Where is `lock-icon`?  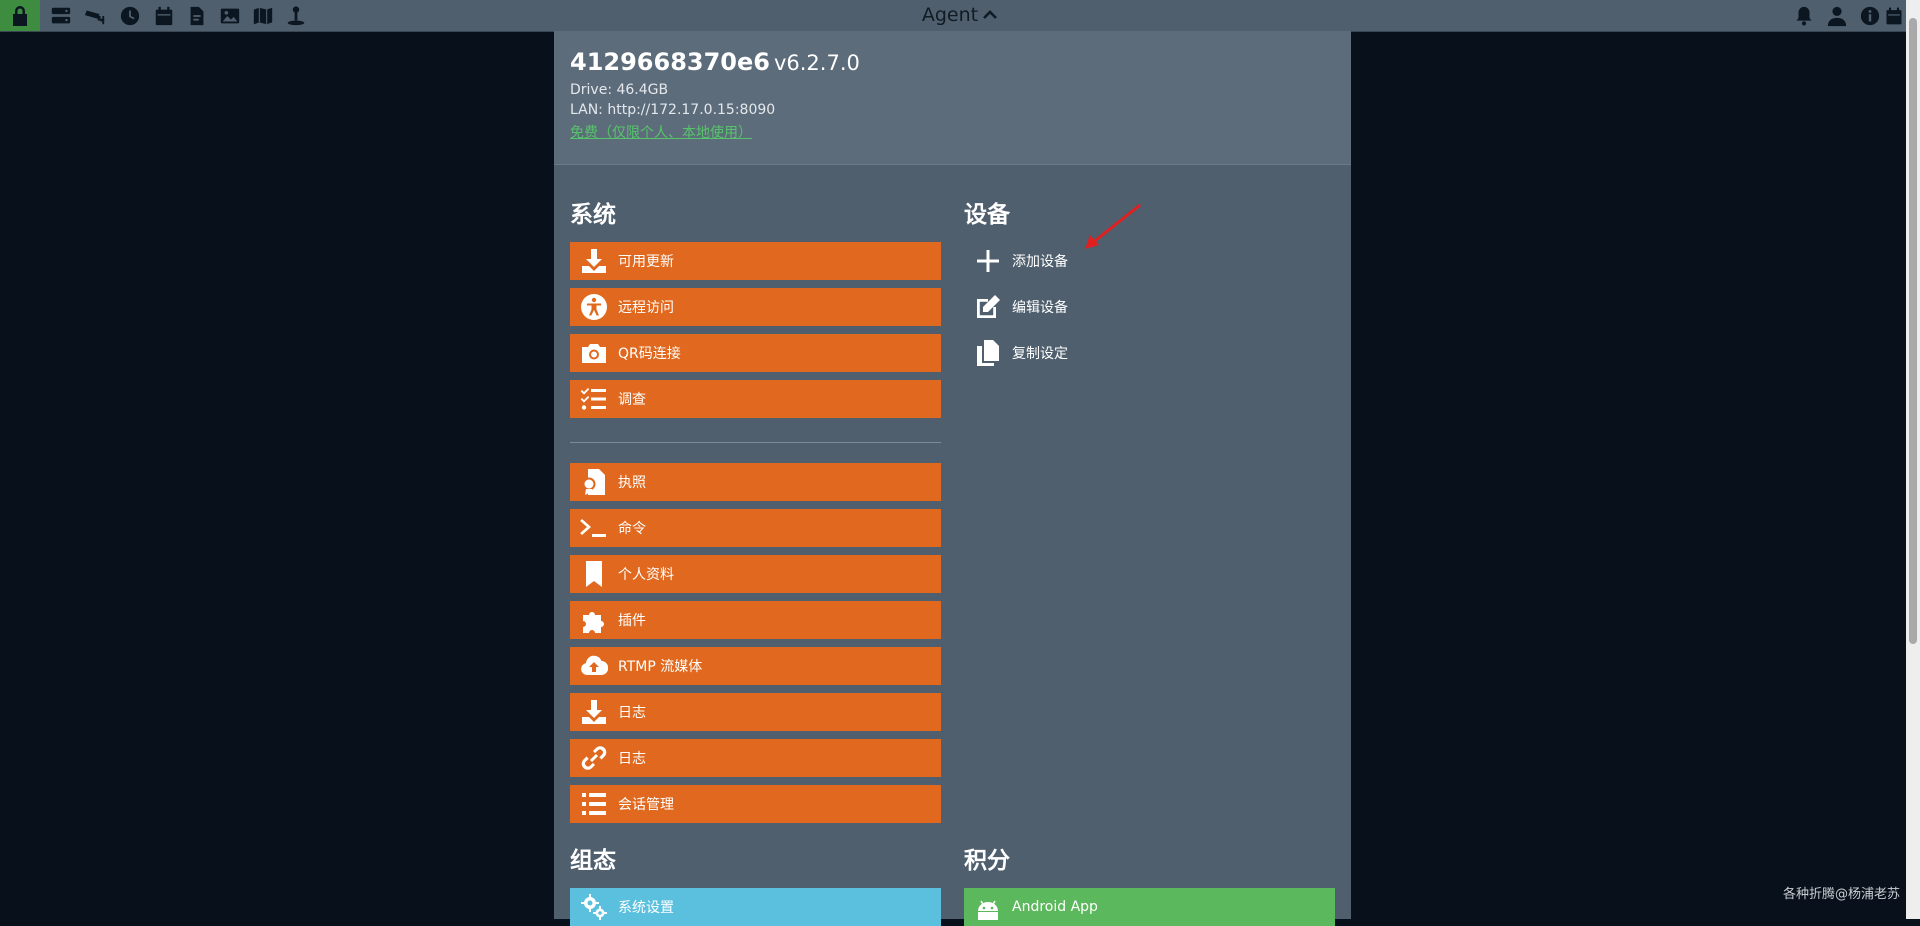 lock-icon is located at coordinates (20, 15).